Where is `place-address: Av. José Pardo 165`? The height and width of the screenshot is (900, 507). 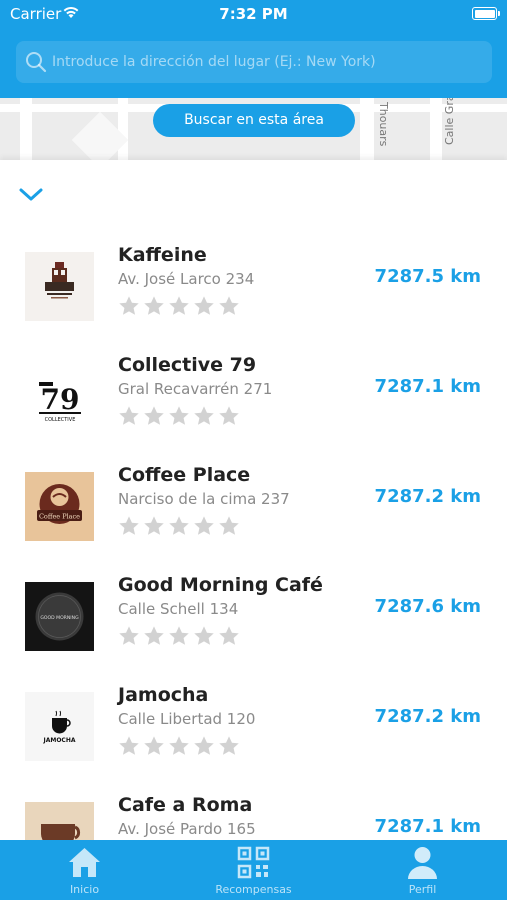 place-address: Av. José Pardo 165 is located at coordinates (187, 829).